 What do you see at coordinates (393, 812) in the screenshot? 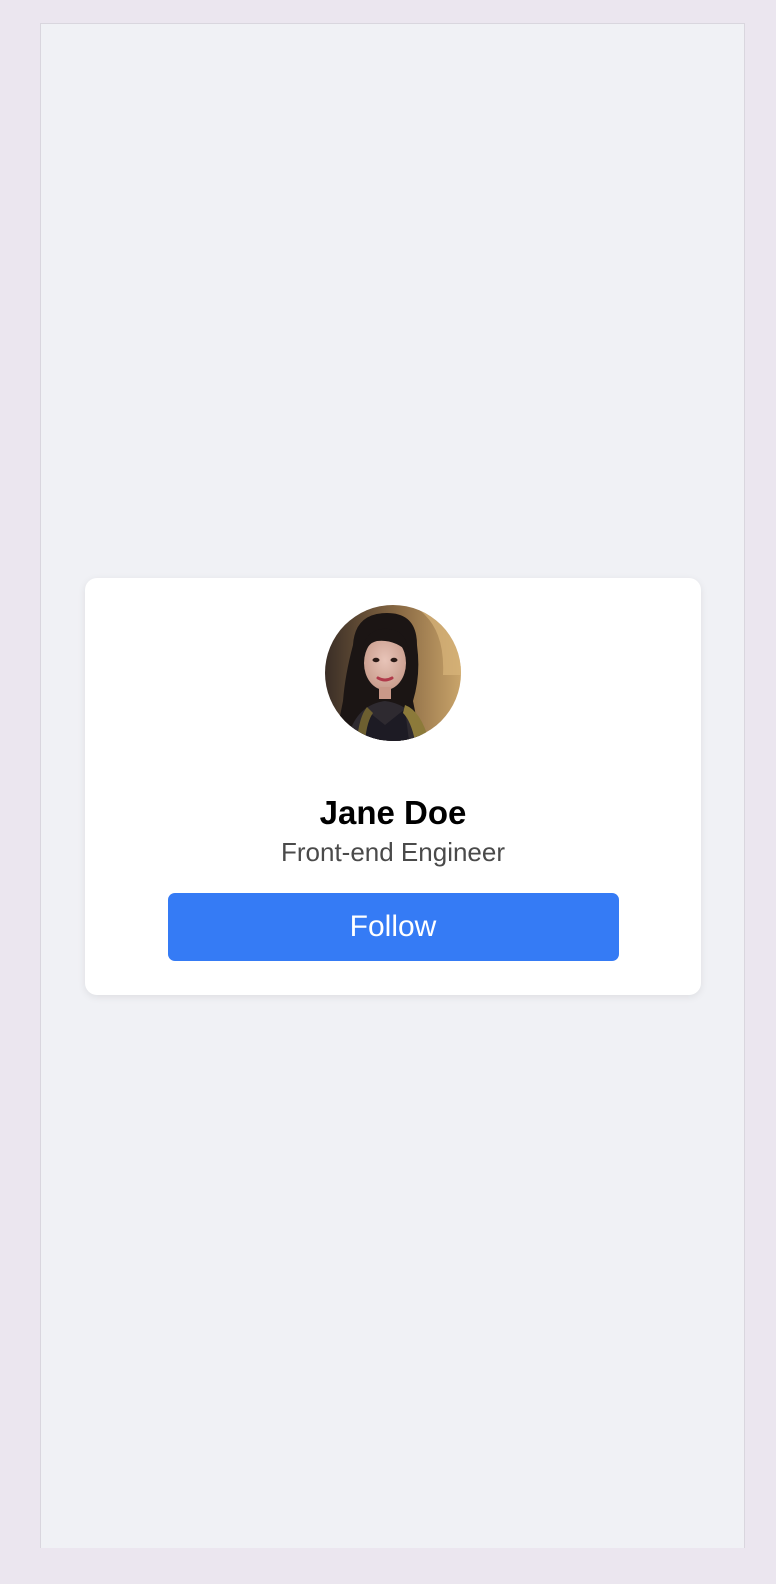
I see `profile-name: Jane Doe` at bounding box center [393, 812].